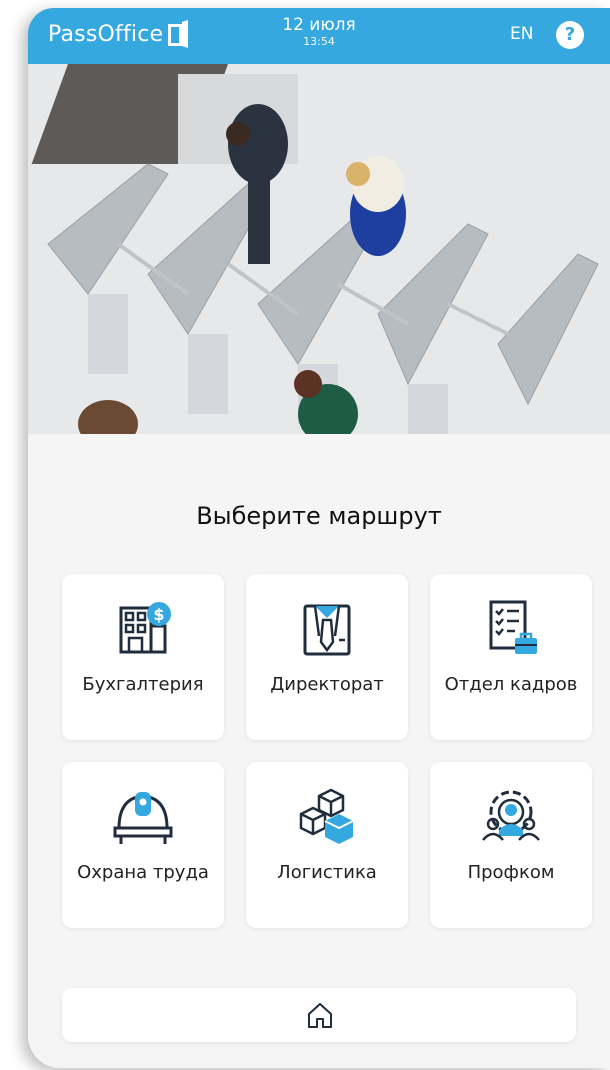  What do you see at coordinates (513, 627) in the screenshot?
I see `hr-checklist-icon` at bounding box center [513, 627].